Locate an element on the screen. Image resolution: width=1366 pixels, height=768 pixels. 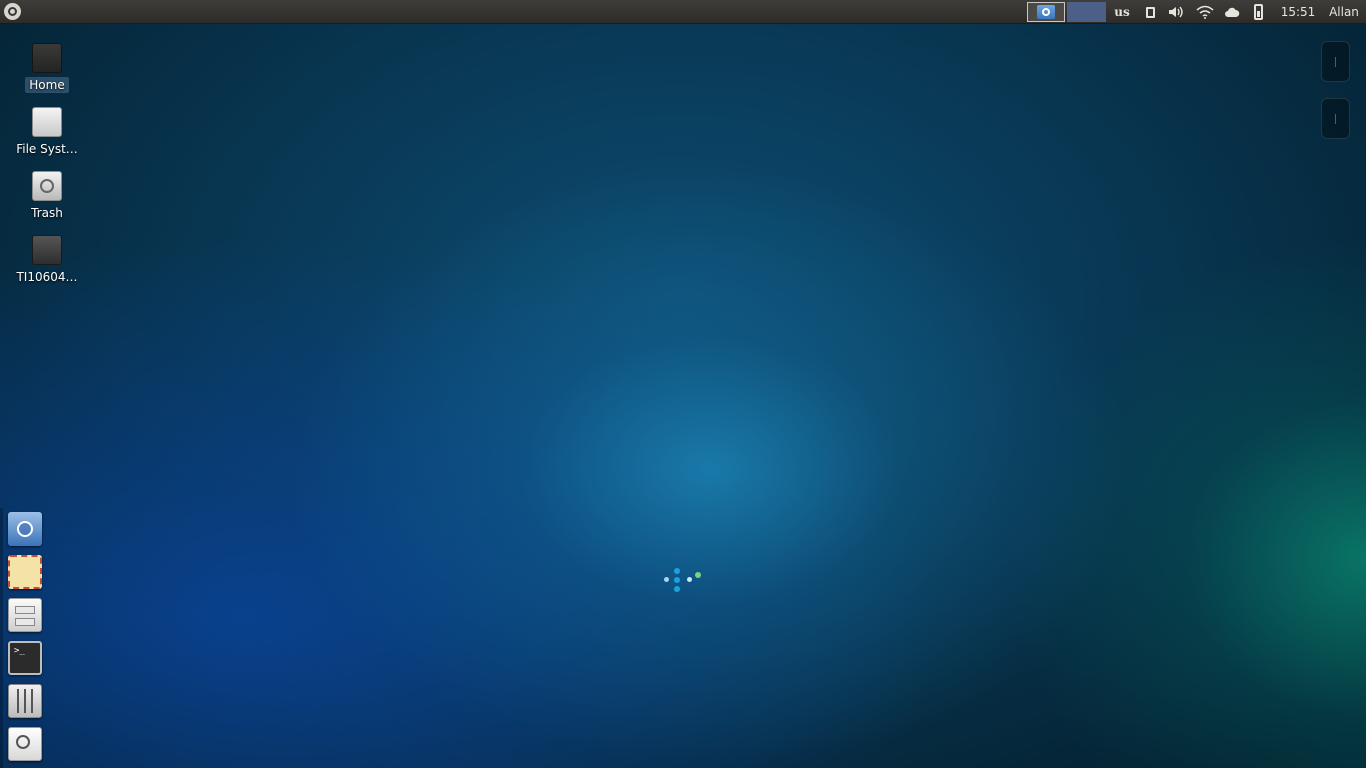
panel-handle-top is located at coordinates (1335, 61).